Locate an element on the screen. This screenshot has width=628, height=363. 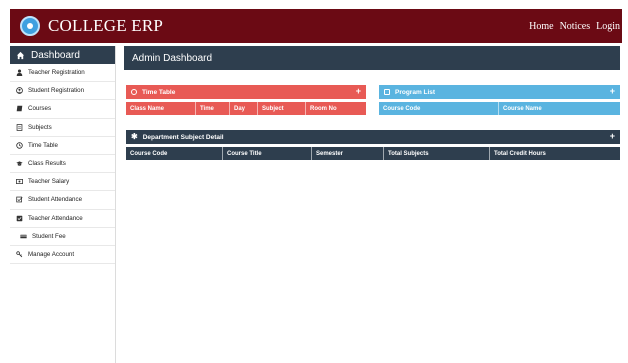
column-header: Room No is located at coordinates (323, 108).